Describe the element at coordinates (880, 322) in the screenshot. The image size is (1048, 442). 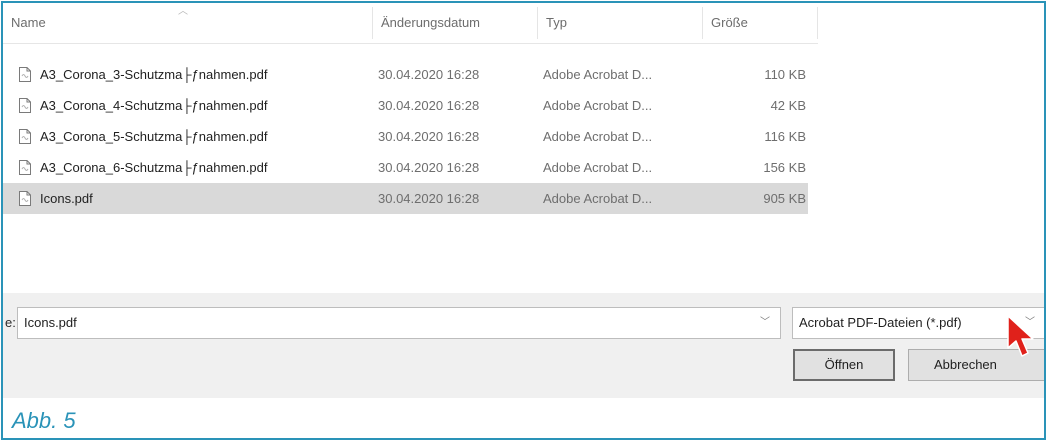
I see `filetype-value: Acrobat PDF-Dateien (*.pdf)` at that location.